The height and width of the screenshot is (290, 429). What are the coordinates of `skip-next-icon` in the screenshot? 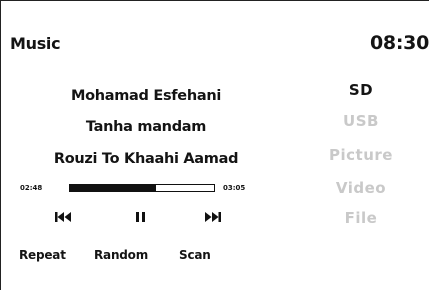 It's located at (213, 217).